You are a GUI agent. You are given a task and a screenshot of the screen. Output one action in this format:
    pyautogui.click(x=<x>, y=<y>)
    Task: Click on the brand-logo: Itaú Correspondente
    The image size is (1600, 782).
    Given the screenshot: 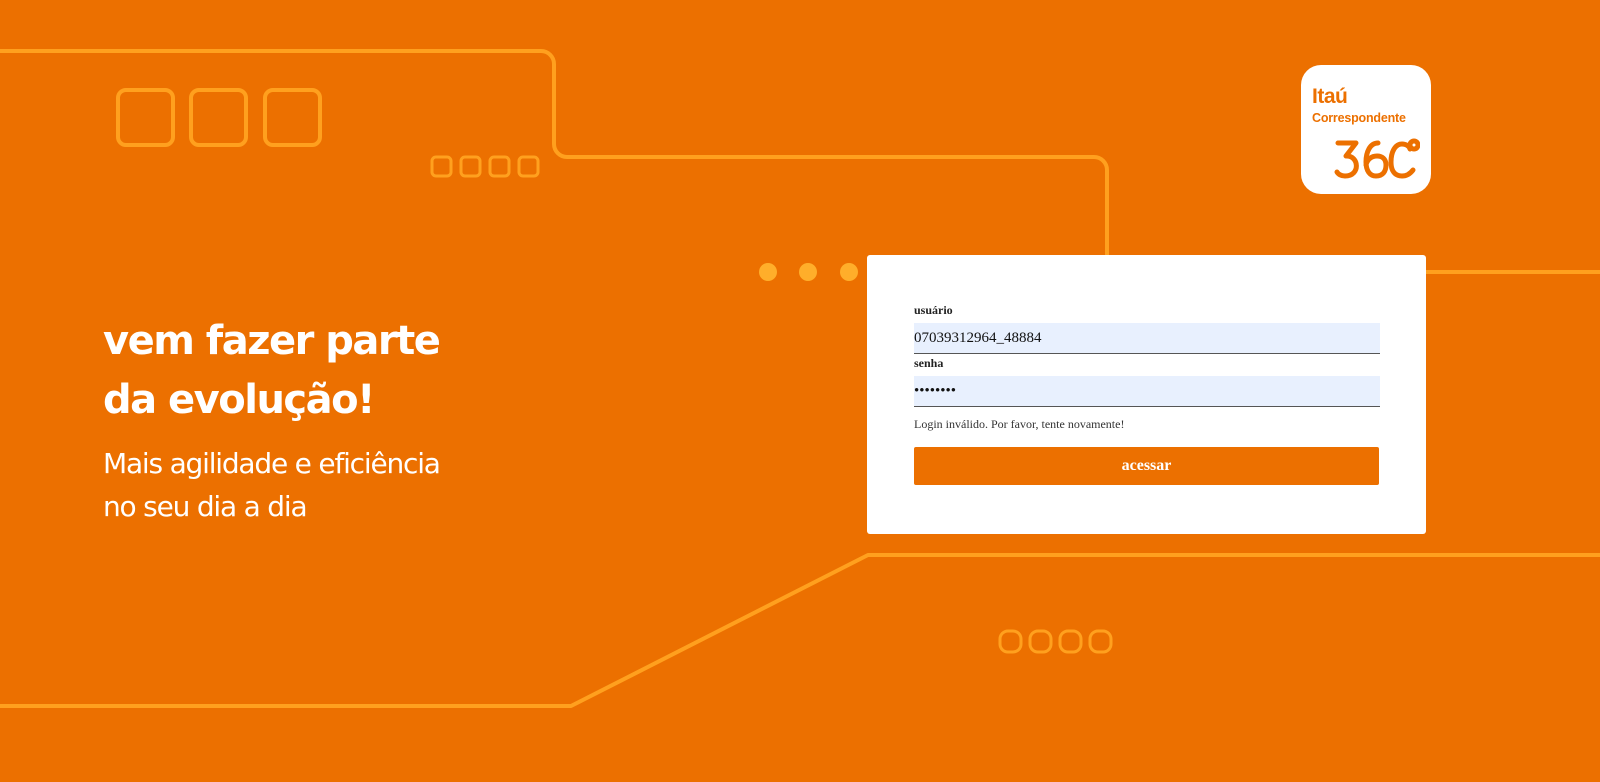 What is the action you would take?
    pyautogui.click(x=1366, y=129)
    